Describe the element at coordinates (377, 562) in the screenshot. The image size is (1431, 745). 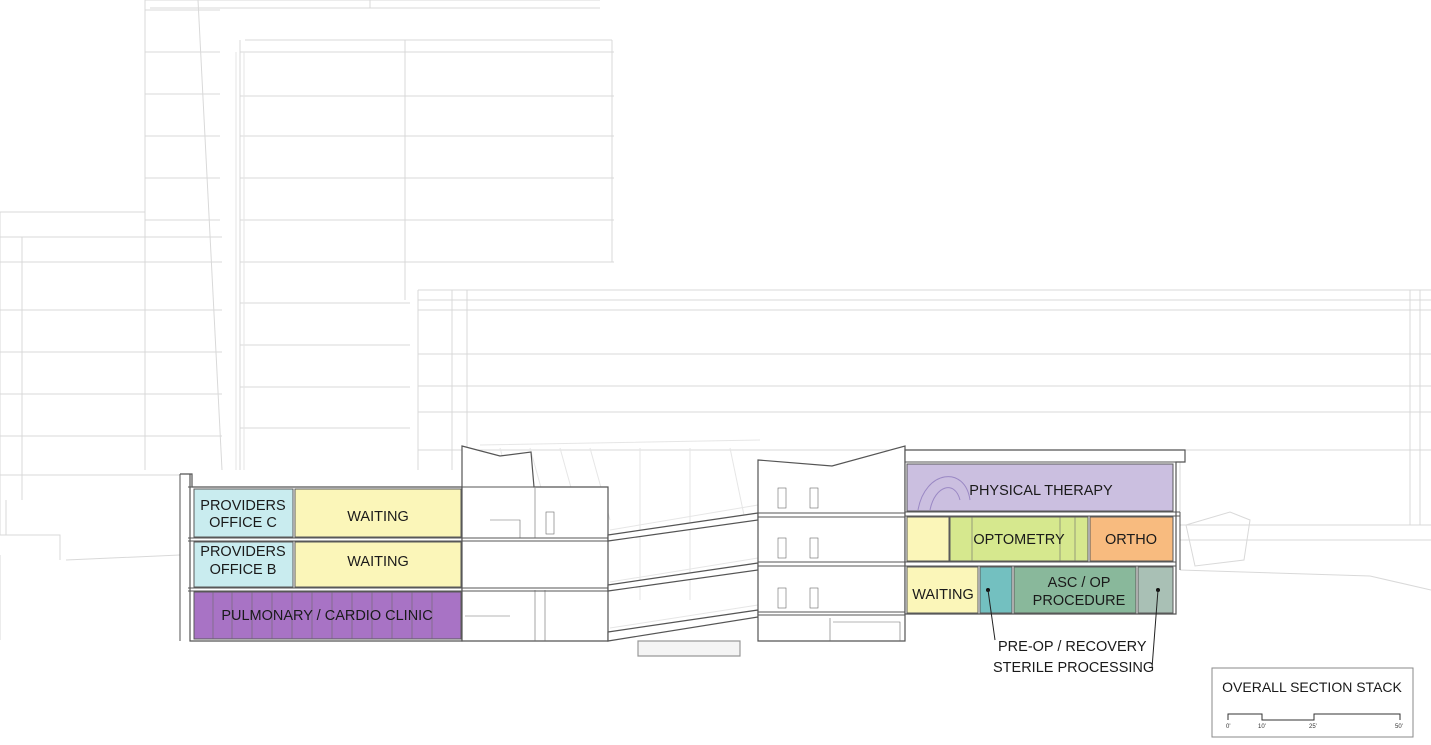
I see `waiting-mid-label: WAITING` at that location.